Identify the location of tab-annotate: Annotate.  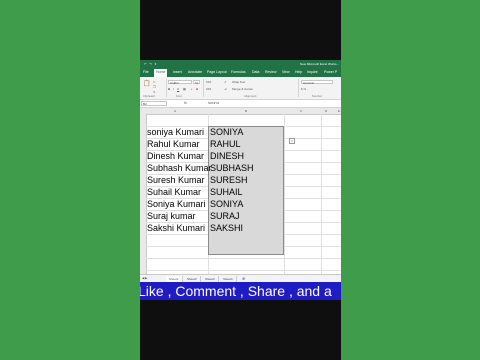
(195, 72).